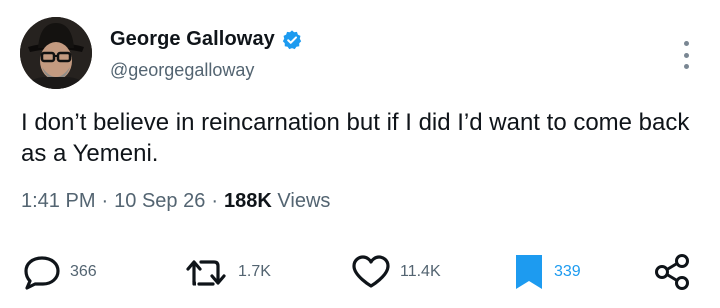  What do you see at coordinates (182, 70) in the screenshot?
I see `handle: @georgegalloway` at bounding box center [182, 70].